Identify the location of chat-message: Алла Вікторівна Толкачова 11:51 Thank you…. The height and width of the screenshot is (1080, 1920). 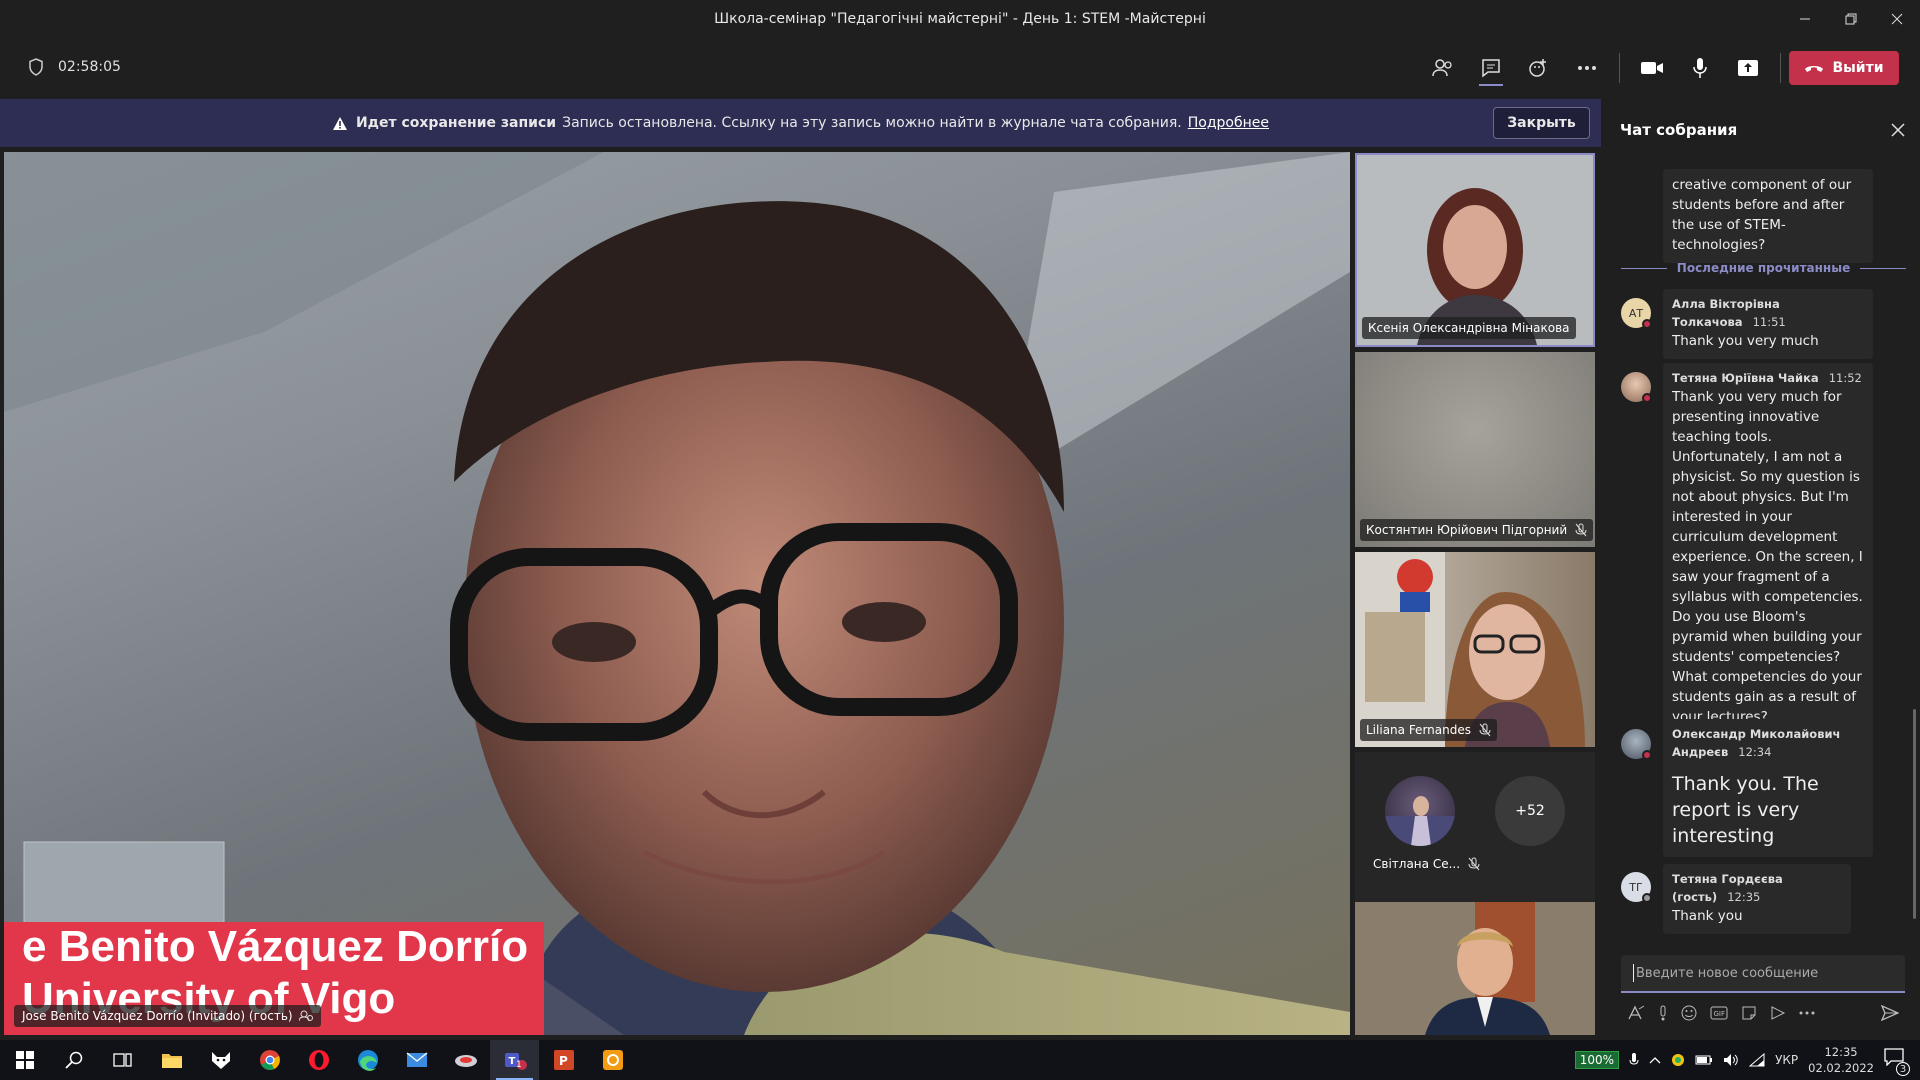
(1768, 324).